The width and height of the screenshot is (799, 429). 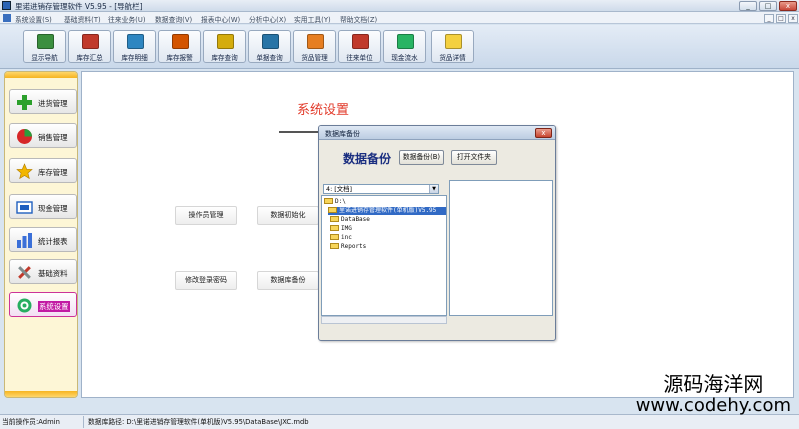 What do you see at coordinates (89, 58) in the screenshot?
I see `toolbar-label: 库存汇总` at bounding box center [89, 58].